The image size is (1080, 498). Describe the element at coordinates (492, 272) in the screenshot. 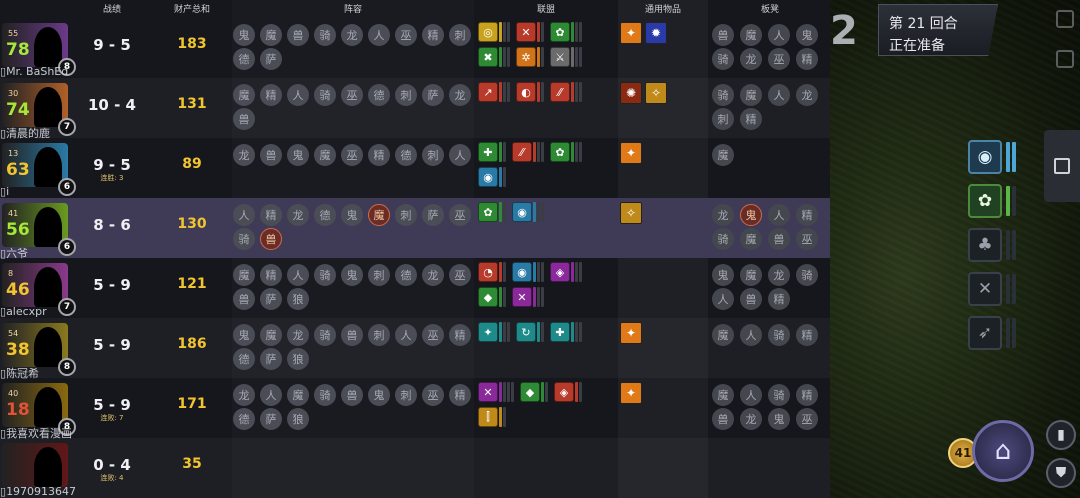

I see `alliance-badge: ◔` at that location.